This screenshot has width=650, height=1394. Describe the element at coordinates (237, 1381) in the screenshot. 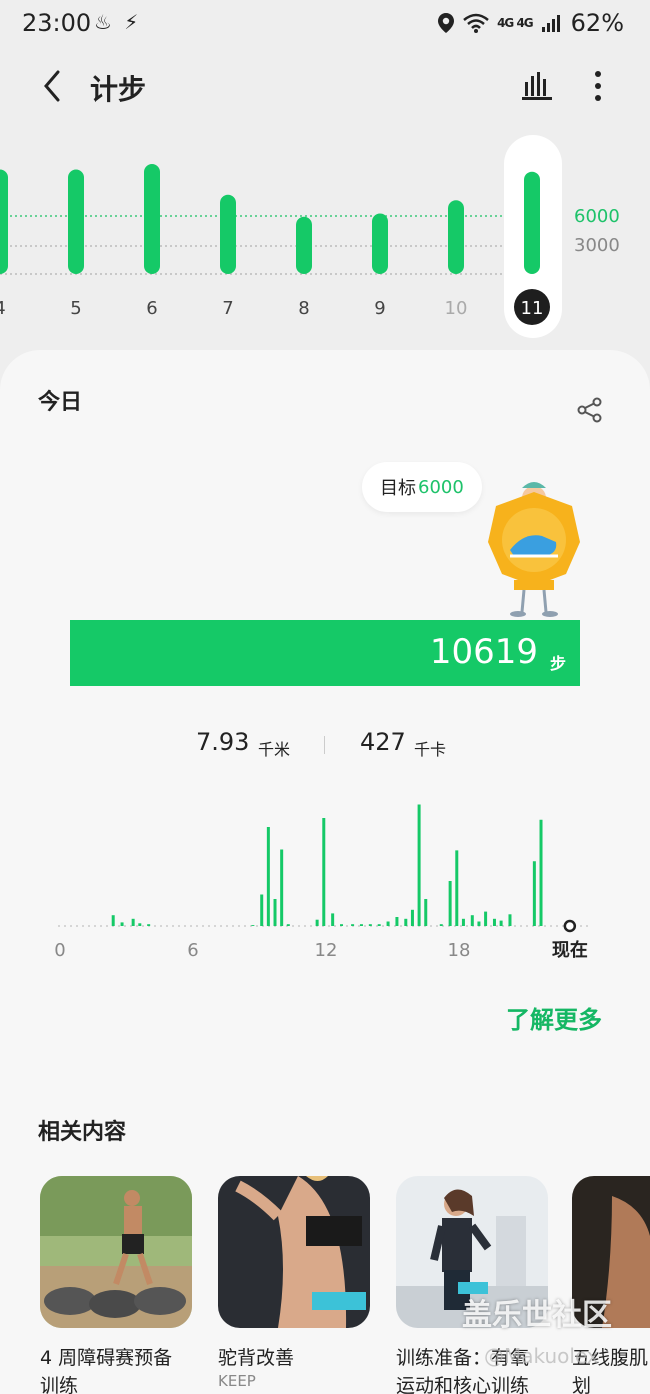

I see `related-item-2-source: KEEP` at that location.